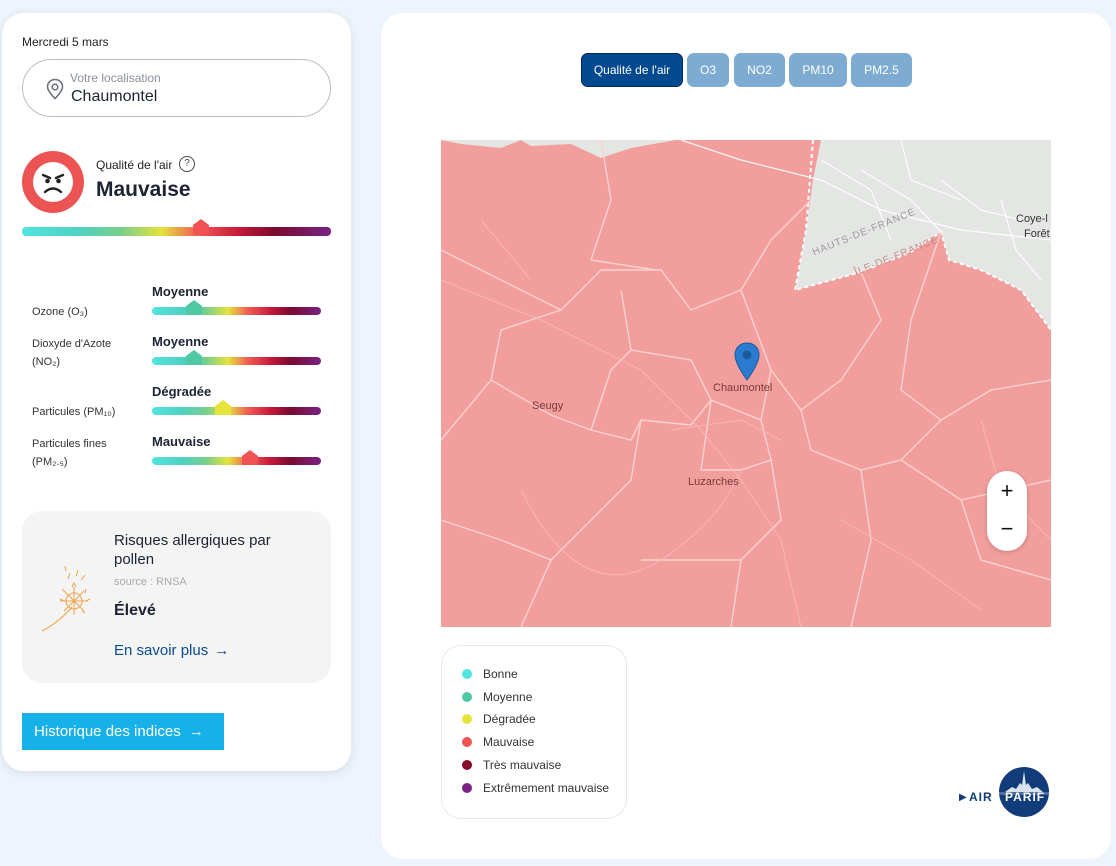 This screenshot has height=866, width=1116. I want to click on map-label-chaumontel: Chaumontel, so click(743, 388).